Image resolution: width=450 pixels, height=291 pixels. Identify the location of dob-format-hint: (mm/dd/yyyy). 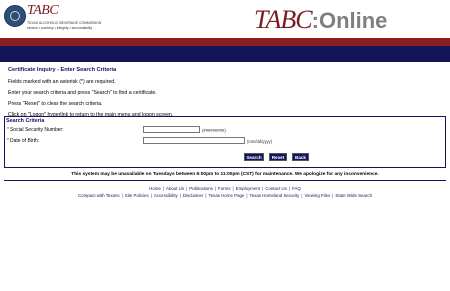
(260, 141).